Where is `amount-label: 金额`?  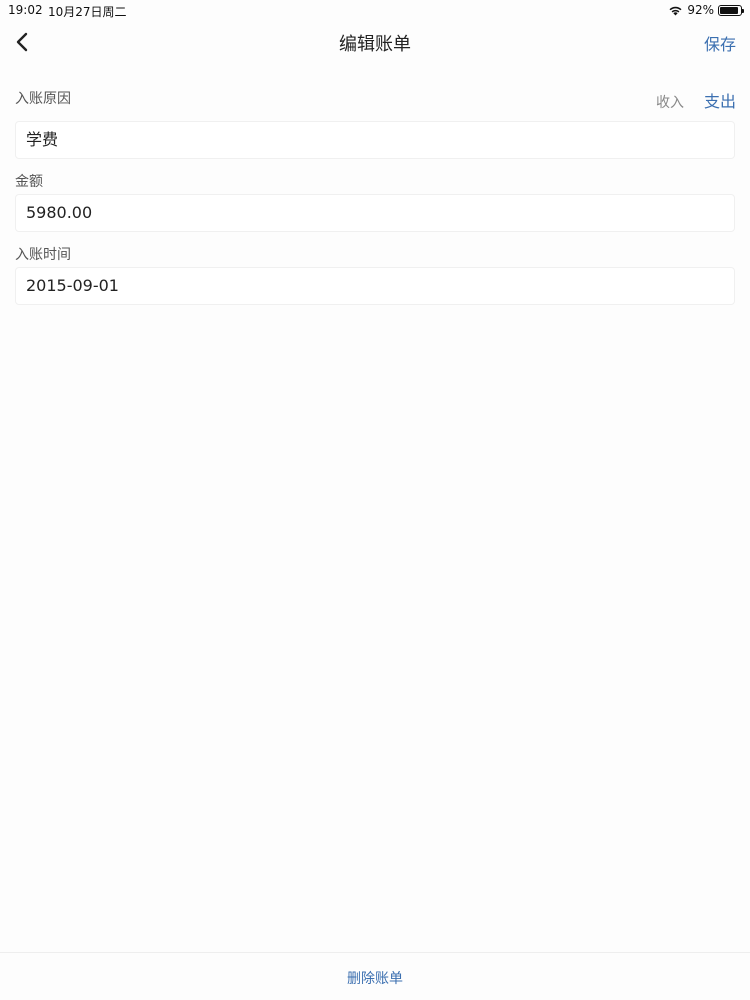 amount-label: 金额 is located at coordinates (29, 182).